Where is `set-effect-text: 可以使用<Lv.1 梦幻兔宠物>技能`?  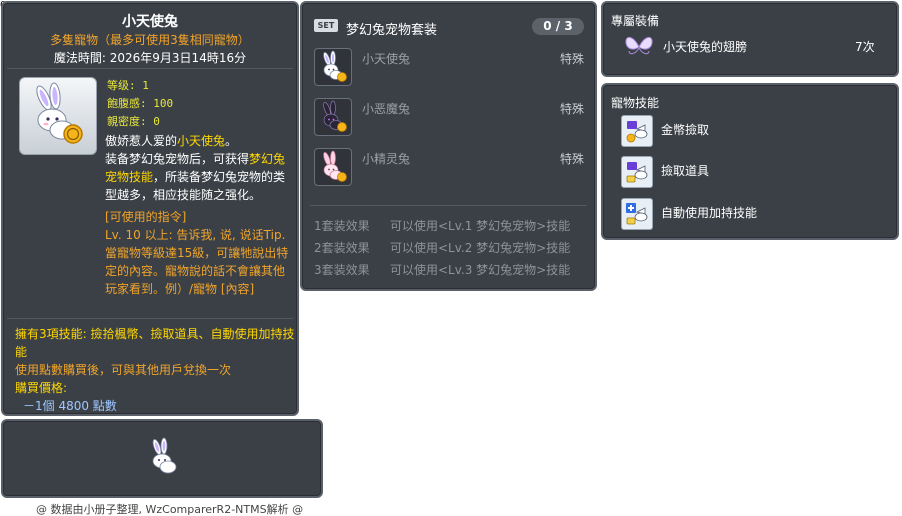 set-effect-text: 可以使用<Lv.1 梦幻兔宠物>技能 is located at coordinates (480, 226).